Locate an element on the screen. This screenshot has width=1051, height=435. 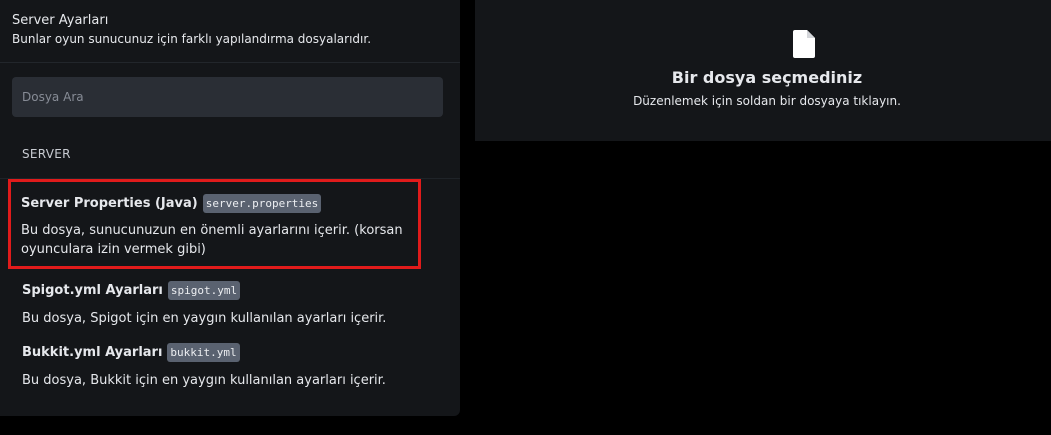
section-header-server: SERVER is located at coordinates (46, 154).